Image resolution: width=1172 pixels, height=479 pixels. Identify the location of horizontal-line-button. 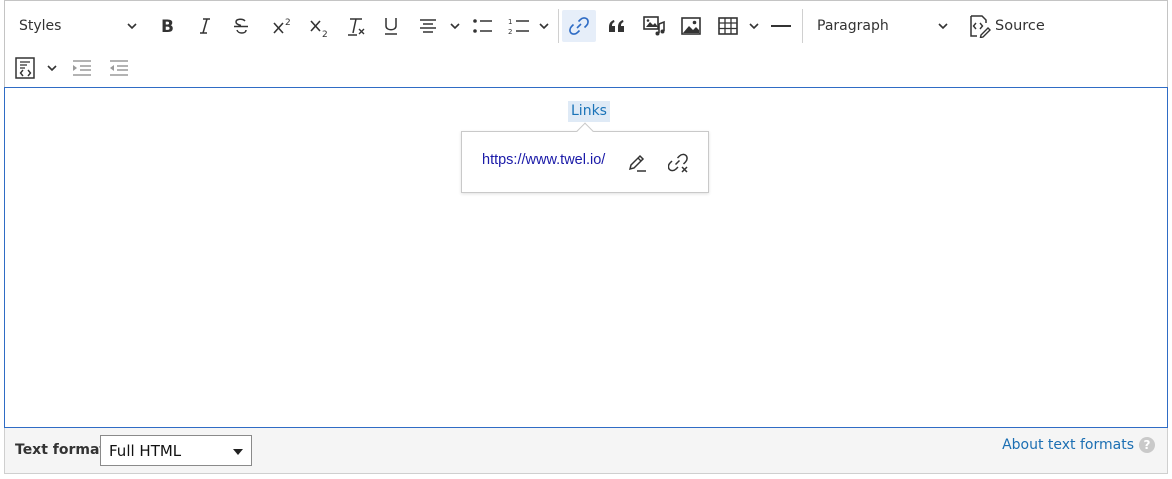
(781, 26).